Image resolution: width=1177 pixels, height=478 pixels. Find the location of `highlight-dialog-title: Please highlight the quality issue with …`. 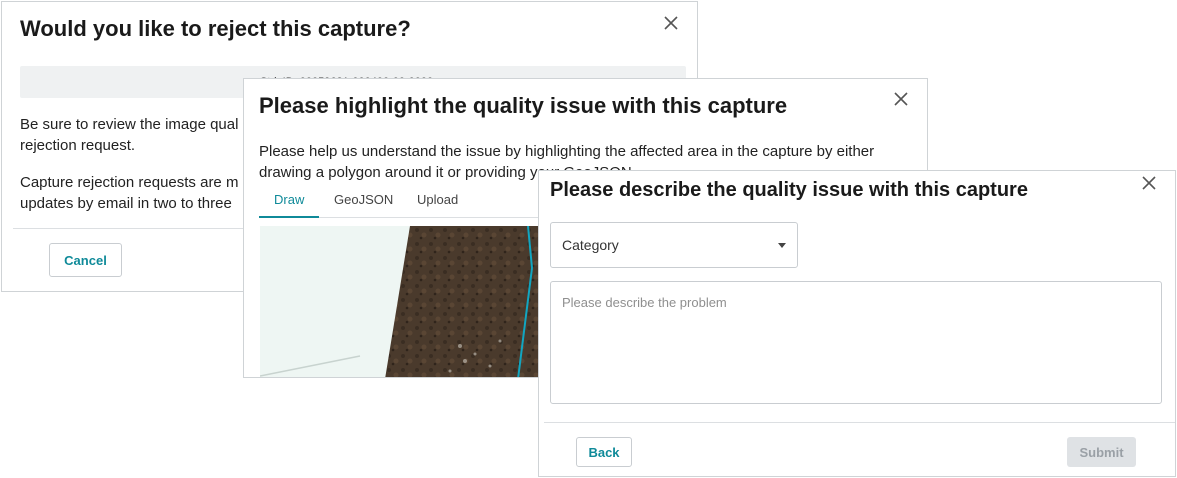

highlight-dialog-title: Please highlight the quality issue with … is located at coordinates (523, 105).